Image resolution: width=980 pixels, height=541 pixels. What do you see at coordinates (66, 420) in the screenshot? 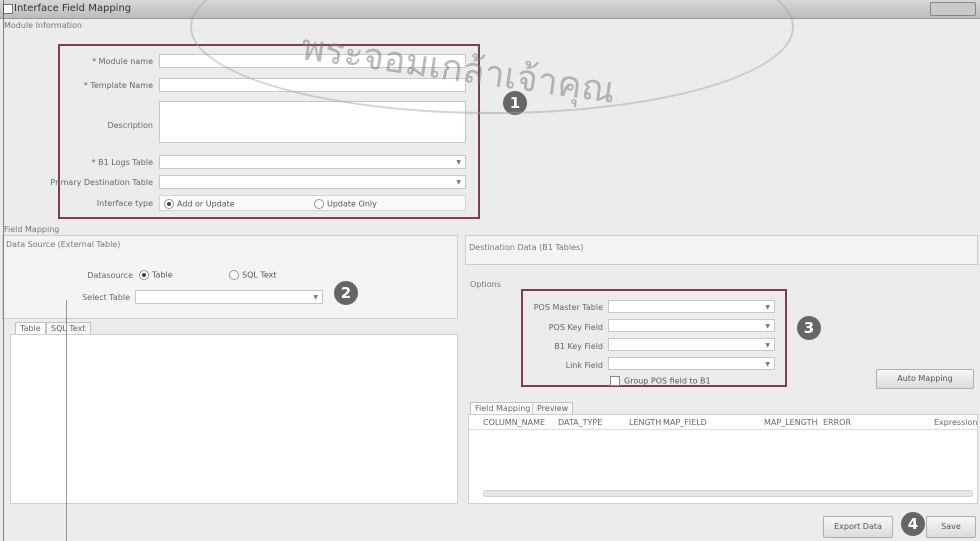
I see `scan-line-middle` at bounding box center [66, 420].